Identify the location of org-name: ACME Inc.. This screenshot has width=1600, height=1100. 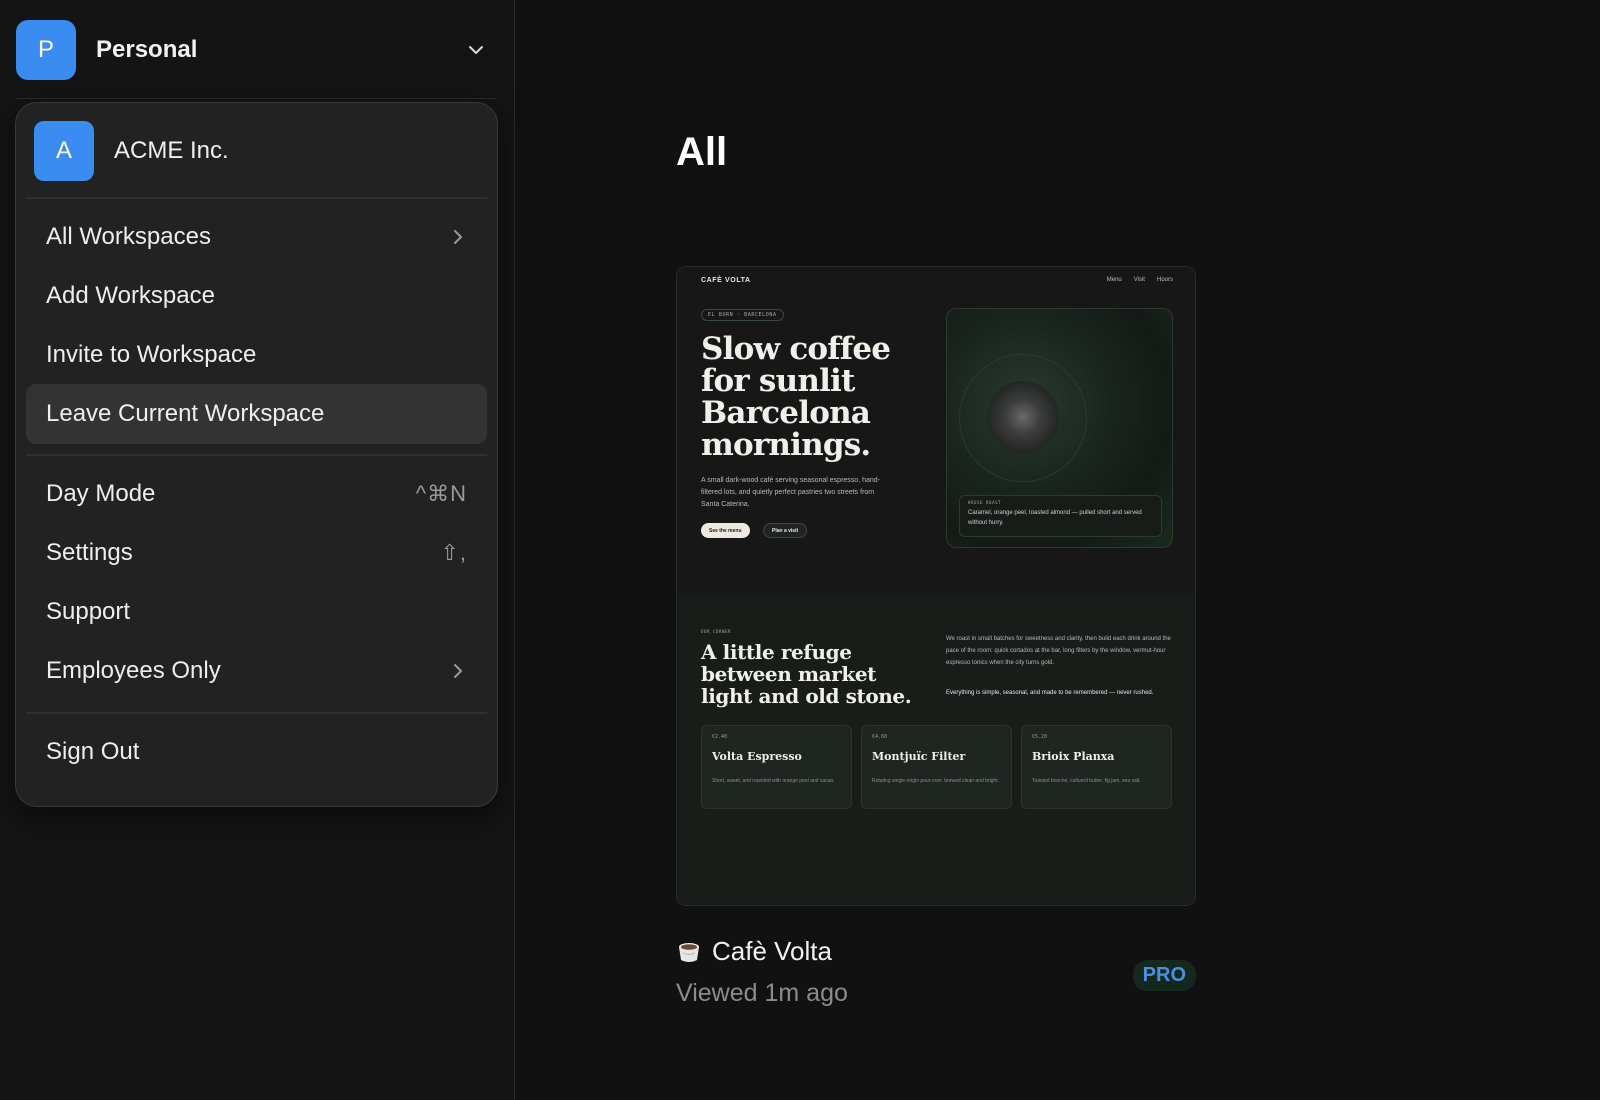
(171, 150).